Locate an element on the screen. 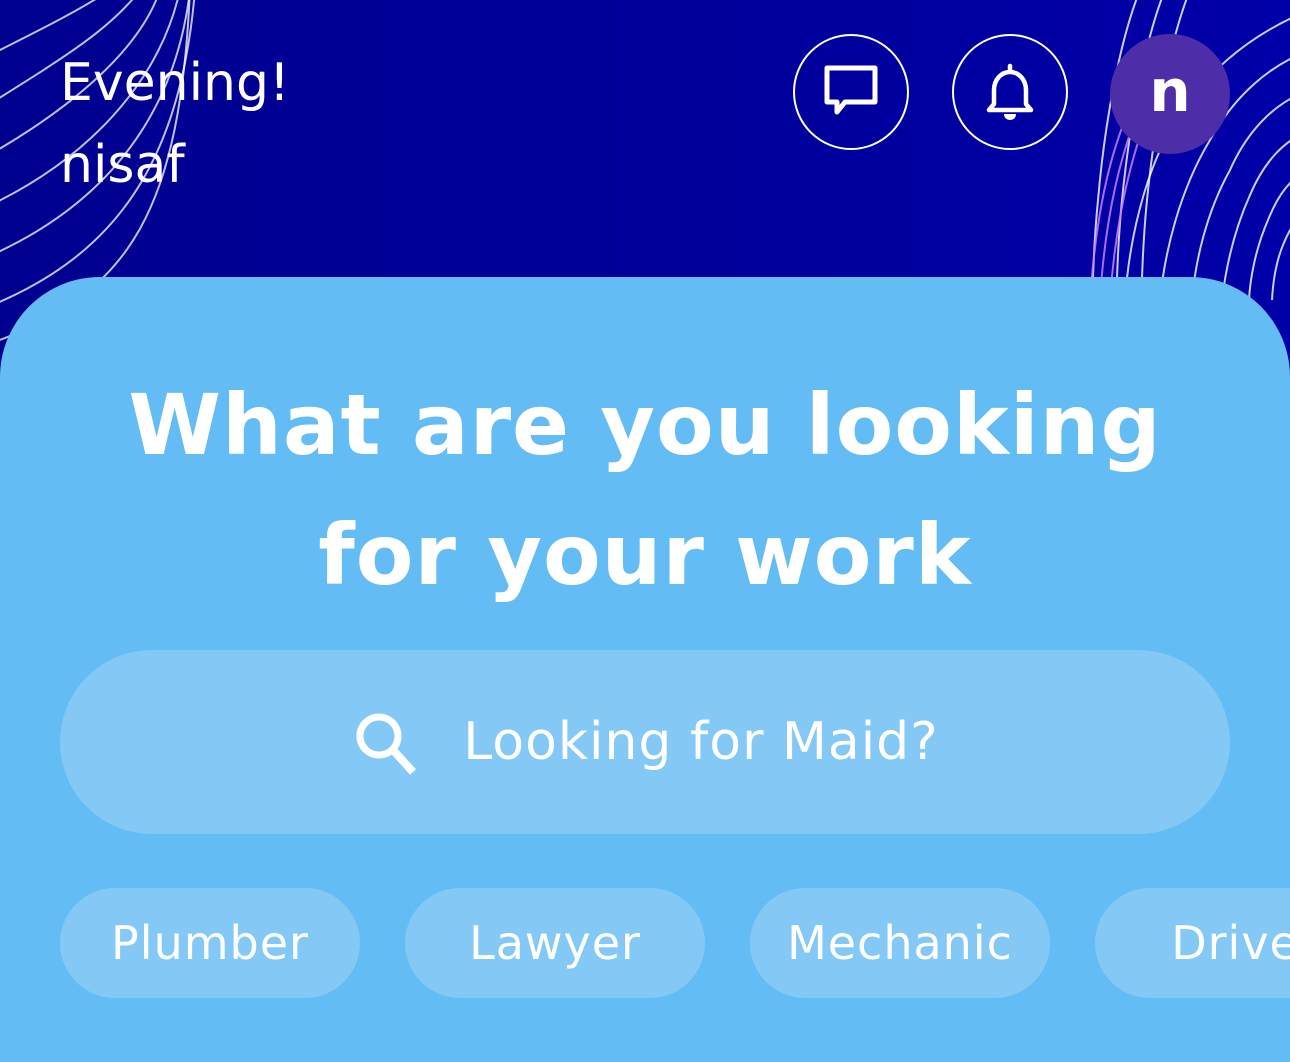 This screenshot has width=1290, height=1062. category-chips: Plumber Lawyer Mechanic Driver is located at coordinates (675, 943).